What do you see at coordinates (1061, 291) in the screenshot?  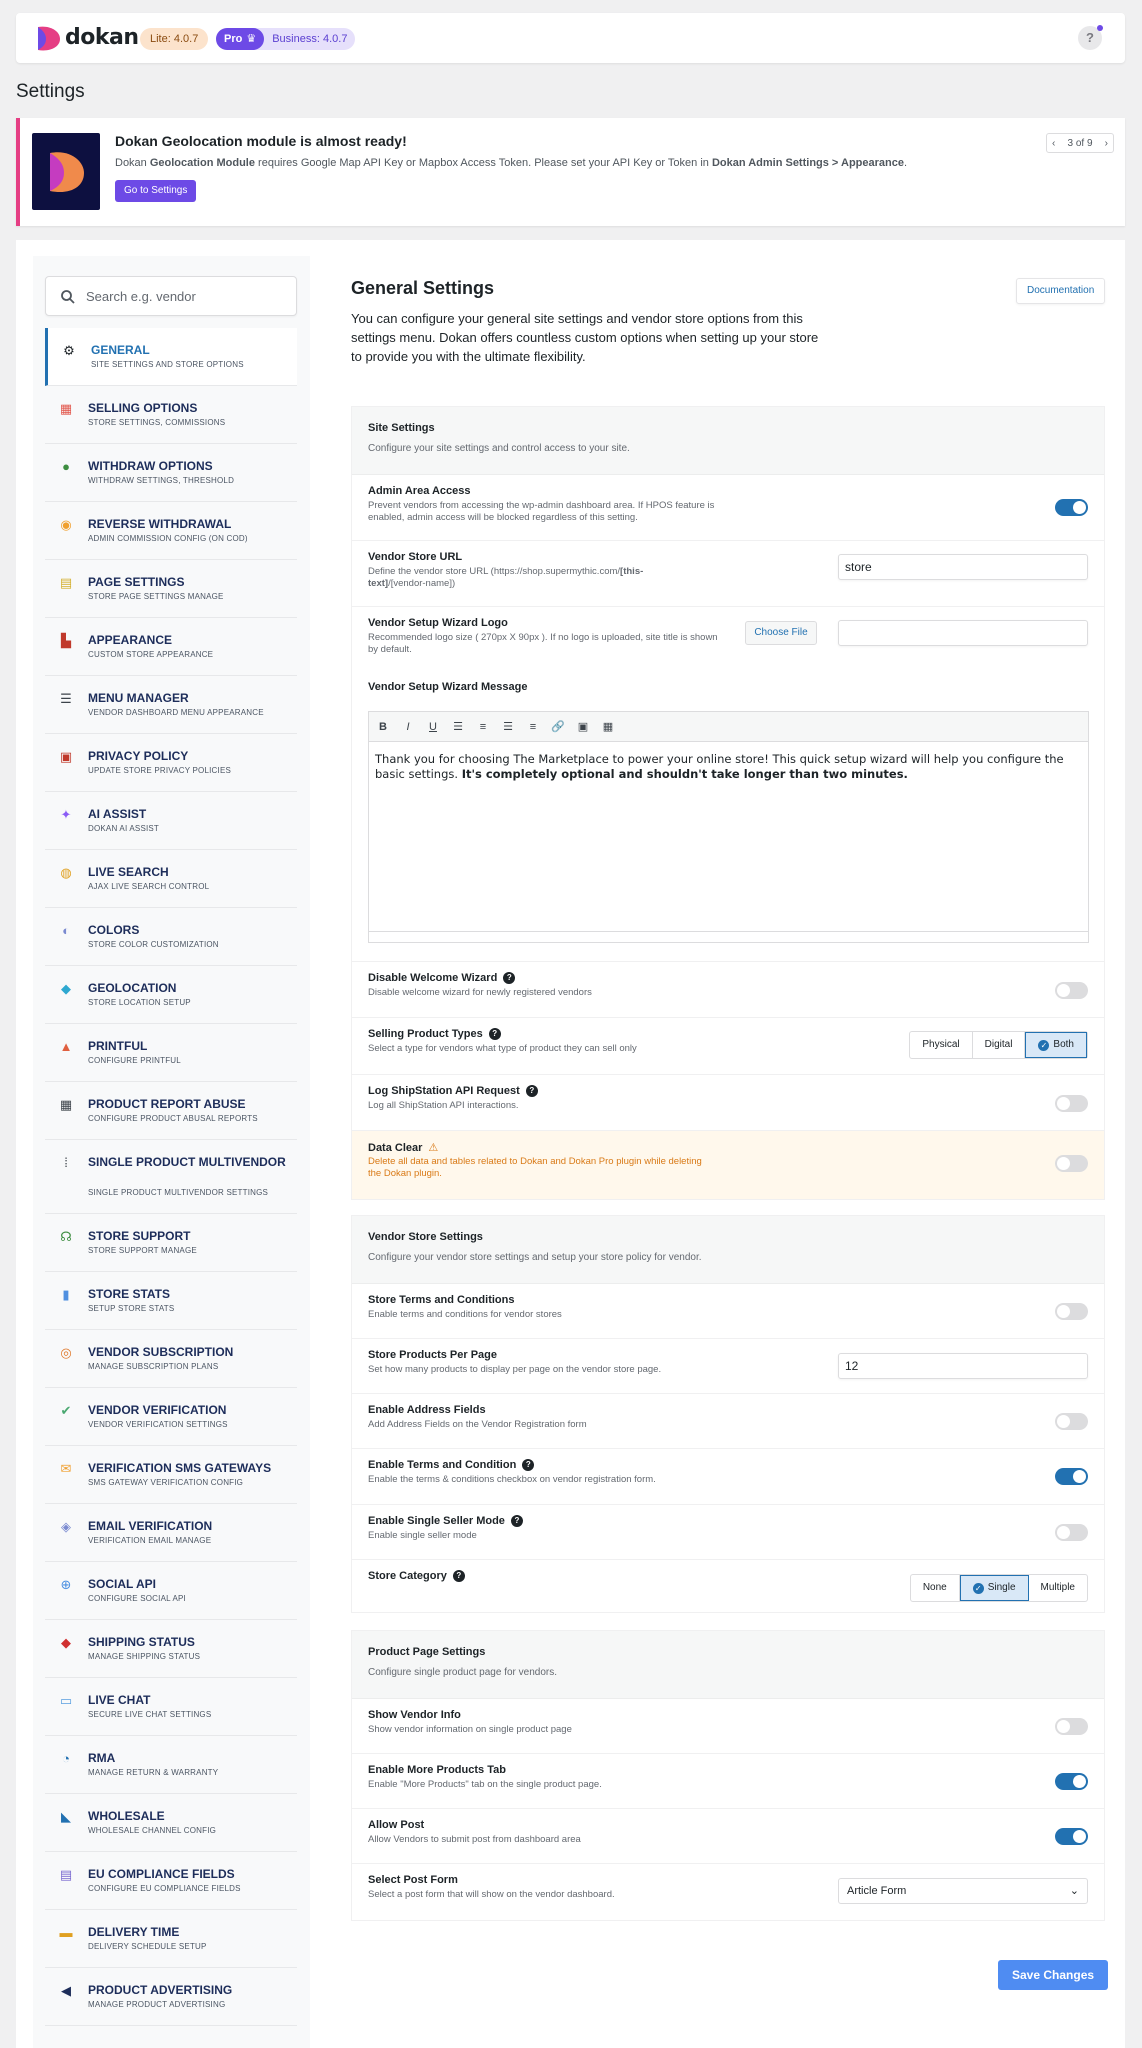 I see `documentation-button: Documentation` at bounding box center [1061, 291].